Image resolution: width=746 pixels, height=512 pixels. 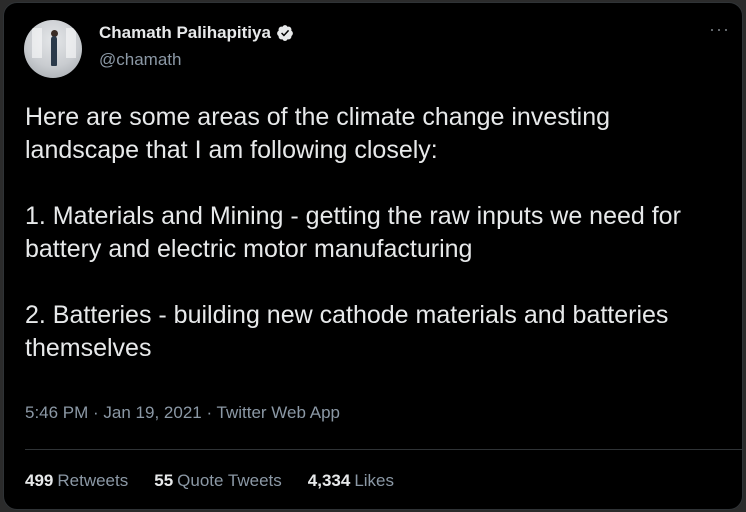 What do you see at coordinates (374, 480) in the screenshot?
I see `likes-label: Likes` at bounding box center [374, 480].